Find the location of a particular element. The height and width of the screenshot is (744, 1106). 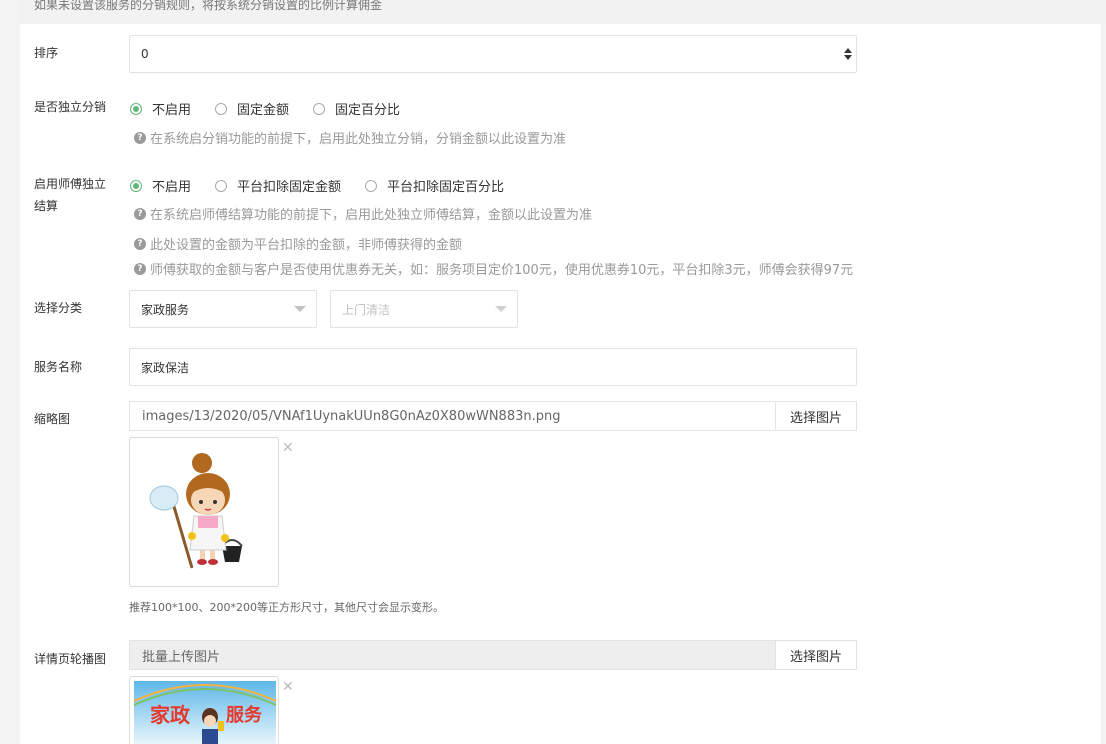

radio-distribution-fixed-percent: 固定百分比 is located at coordinates (356, 108).